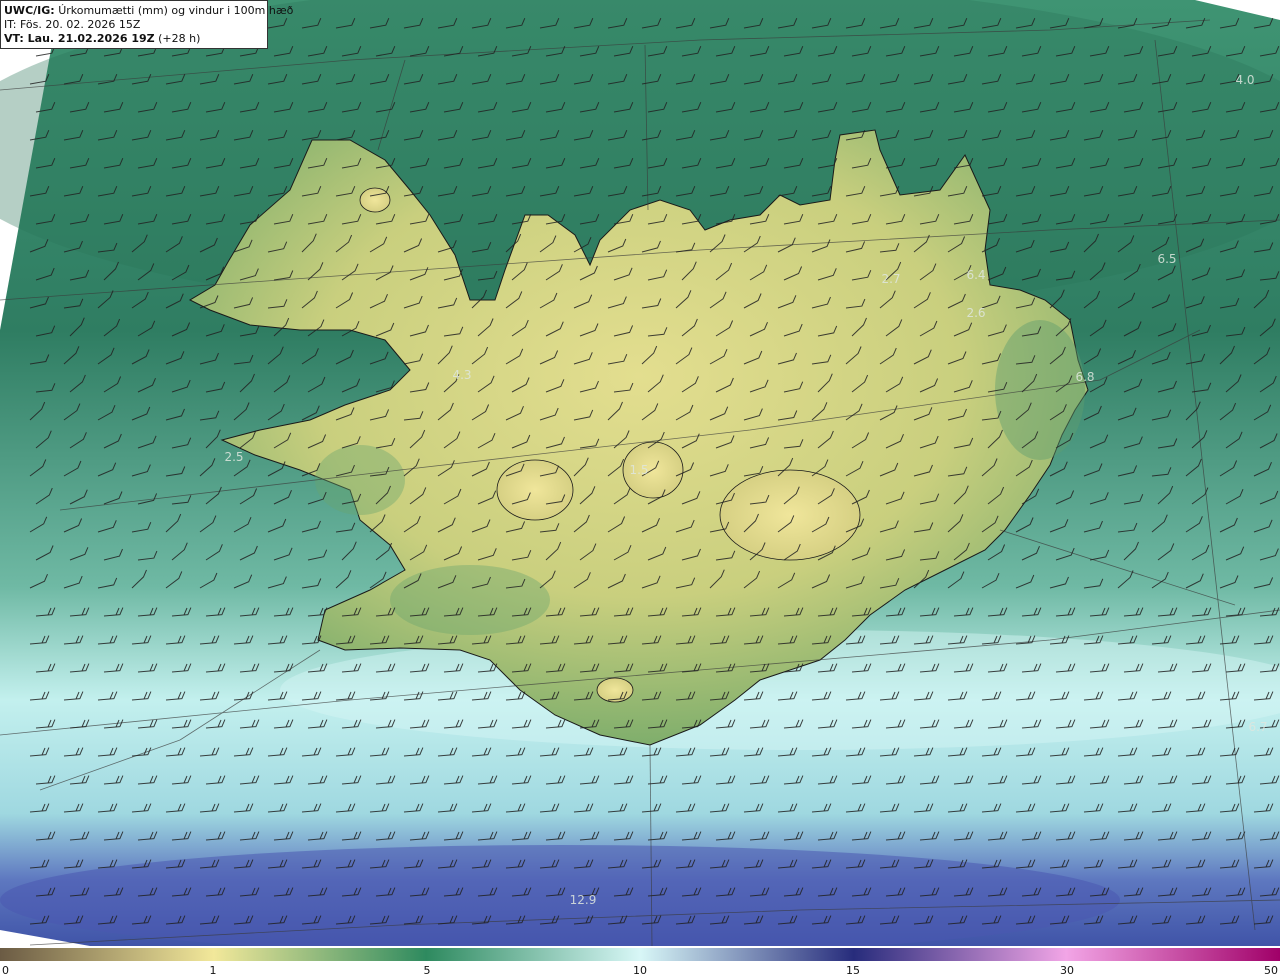 This screenshot has height=978, width=1280. What do you see at coordinates (975, 313) in the screenshot?
I see `map-value-label: 2.6` at bounding box center [975, 313].